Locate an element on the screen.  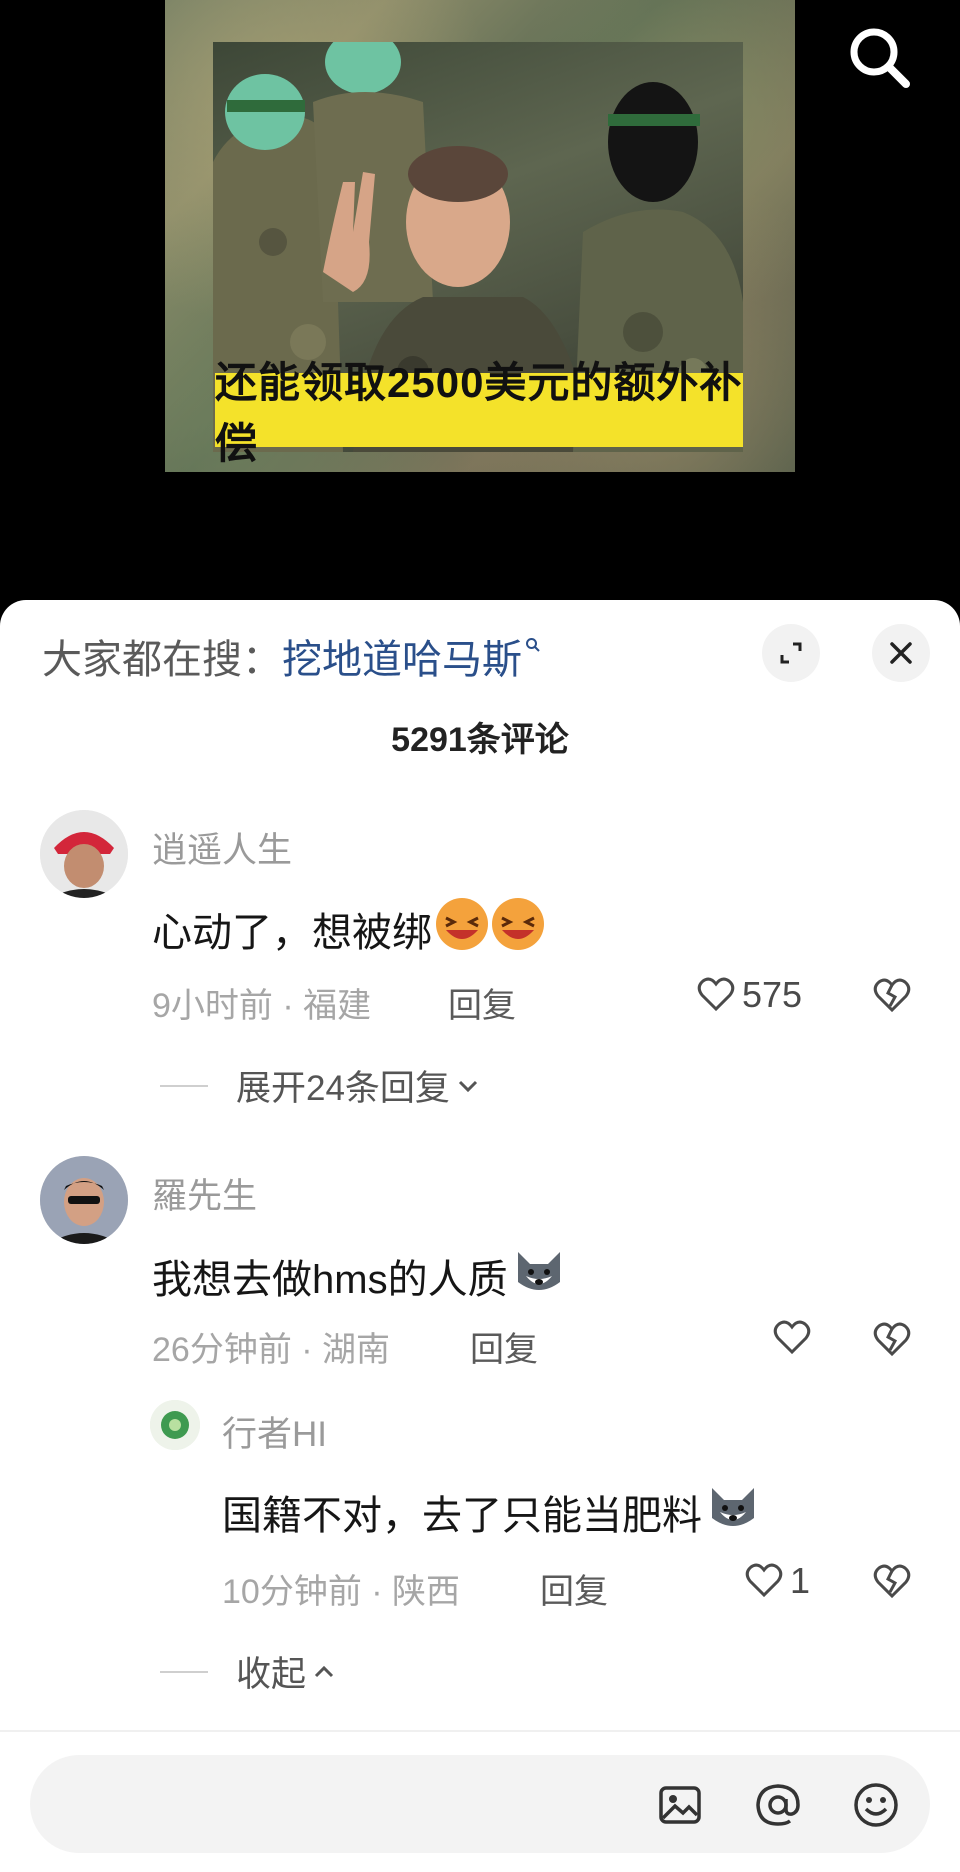
image-icon is located at coordinates (680, 1805).